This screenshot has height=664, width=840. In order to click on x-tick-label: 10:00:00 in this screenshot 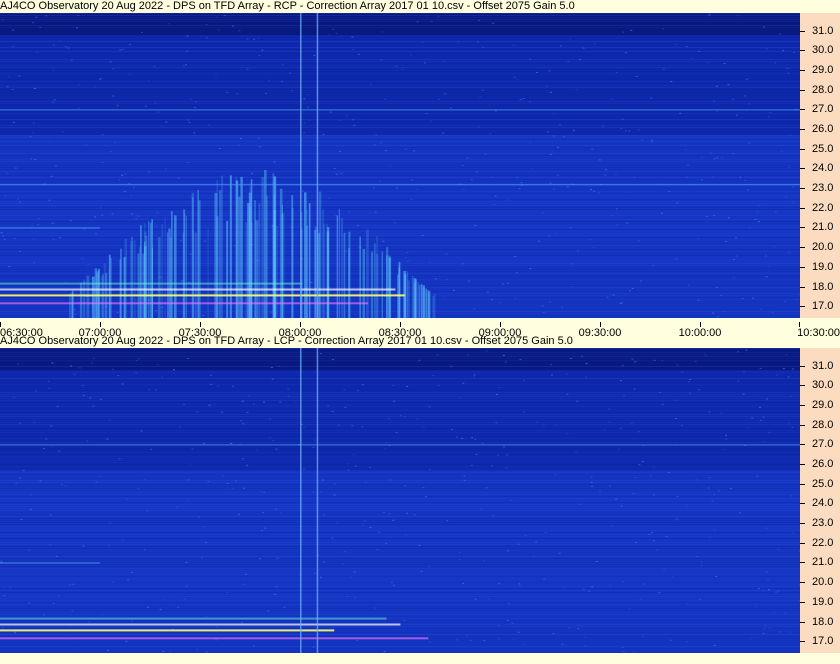, I will do `click(700, 333)`.